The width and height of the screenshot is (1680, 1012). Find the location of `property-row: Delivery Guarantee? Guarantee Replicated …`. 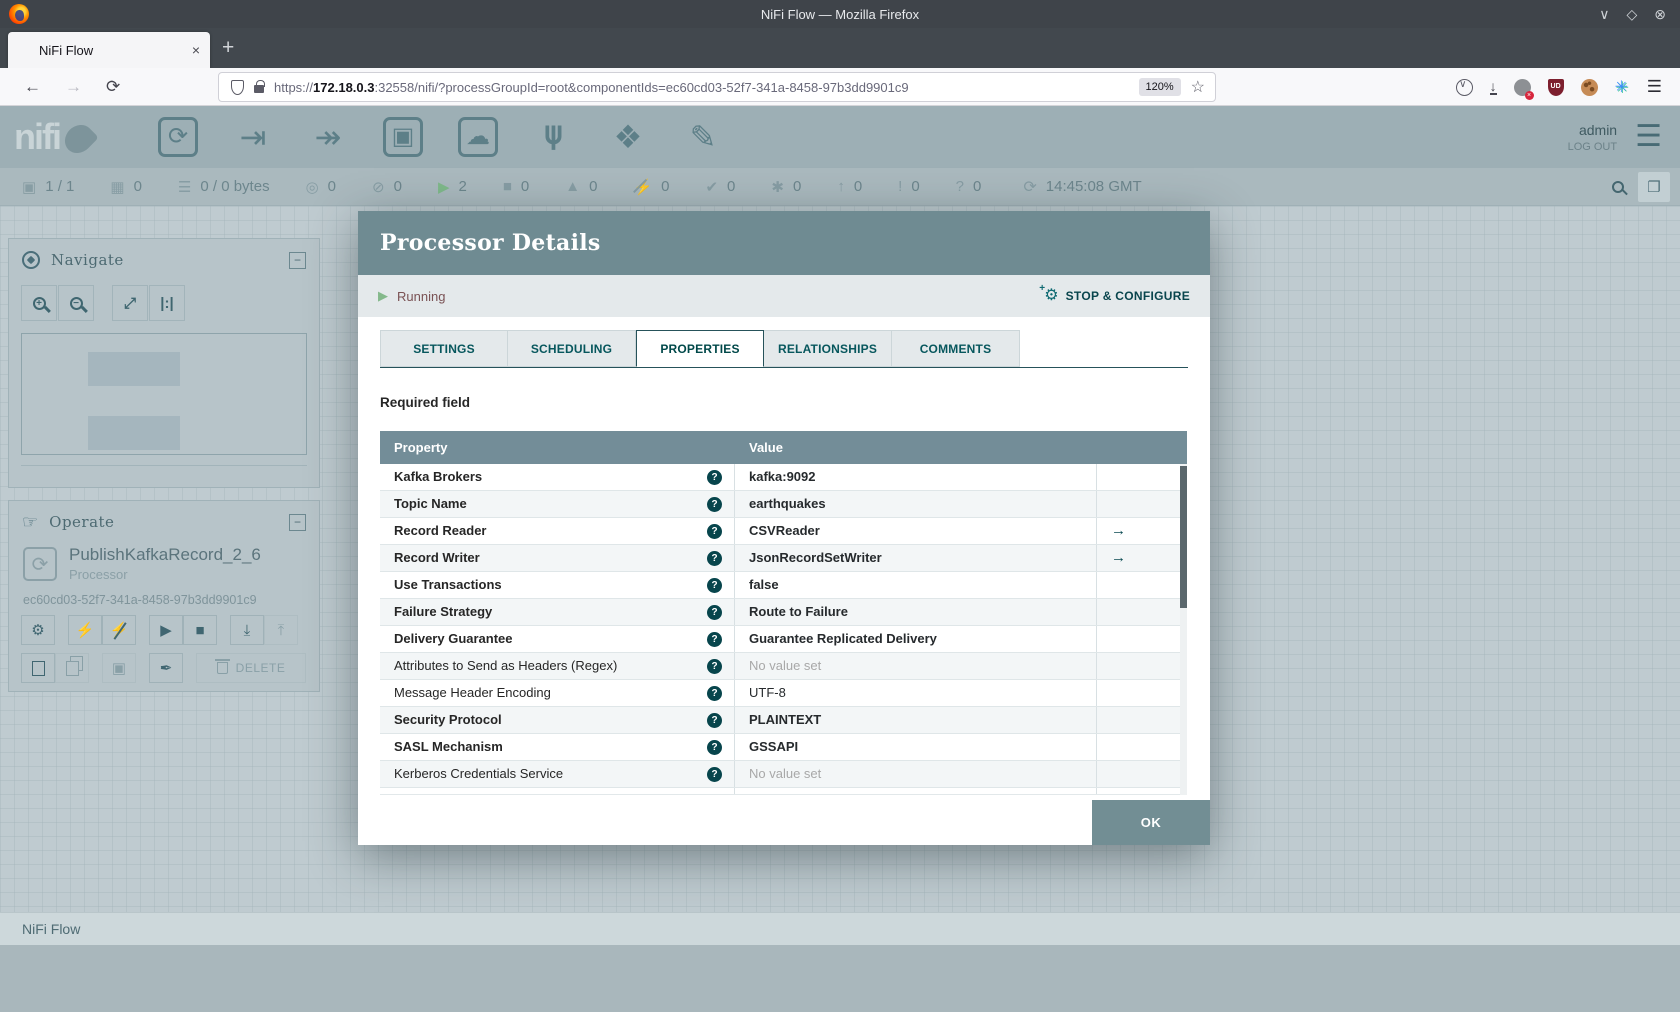

property-row: Delivery Guarantee? Guarantee Replicated … is located at coordinates (783, 639).